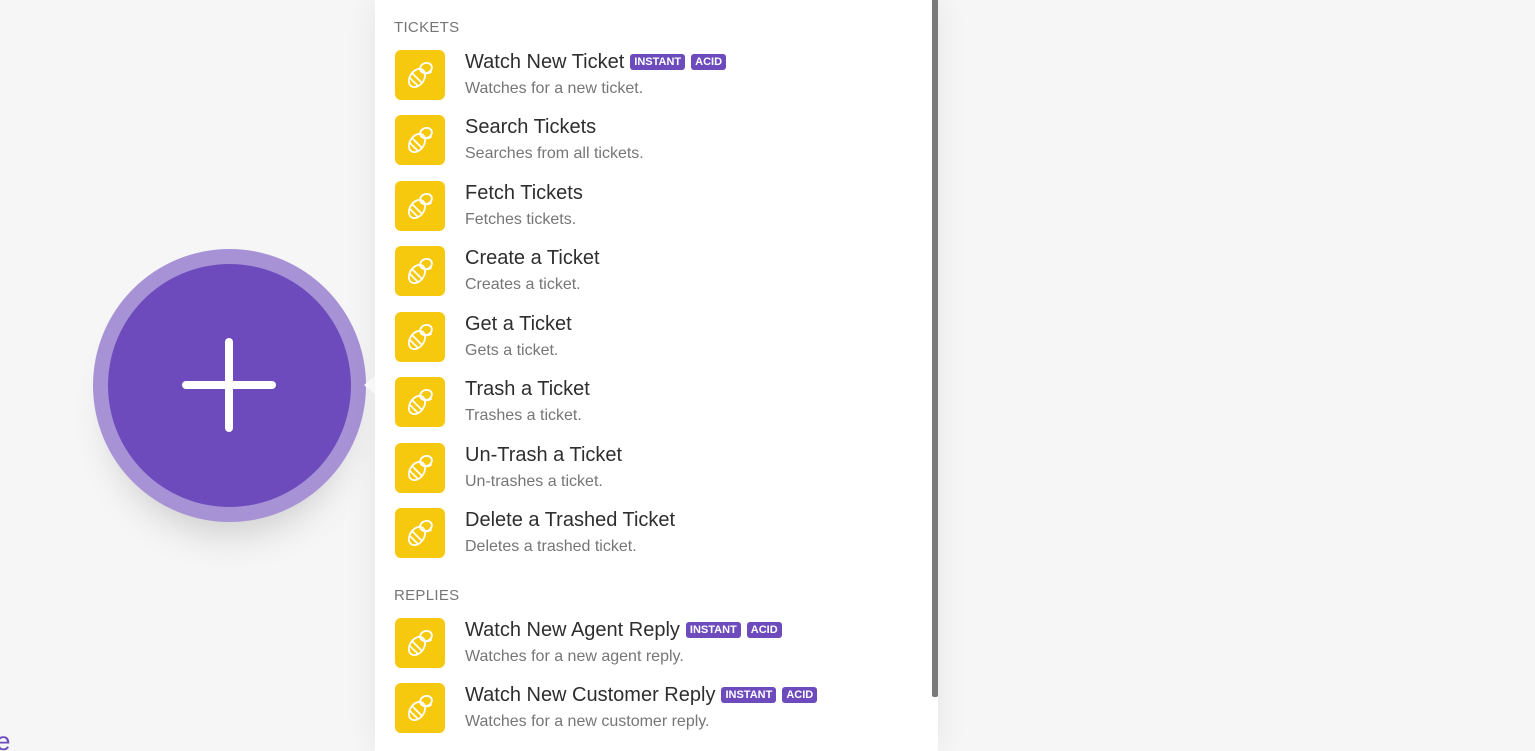  Describe the element at coordinates (574, 656) in the screenshot. I see `module-description: Watches for a new agent reply.` at that location.